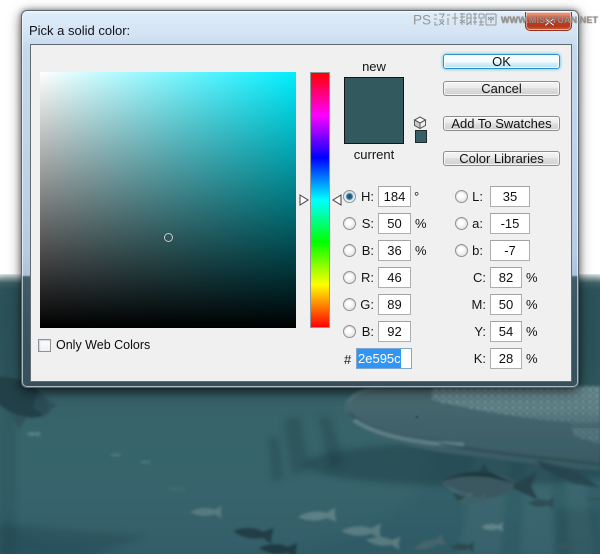  What do you see at coordinates (422, 20) in the screenshot?
I see `svg-text: PS` at bounding box center [422, 20].